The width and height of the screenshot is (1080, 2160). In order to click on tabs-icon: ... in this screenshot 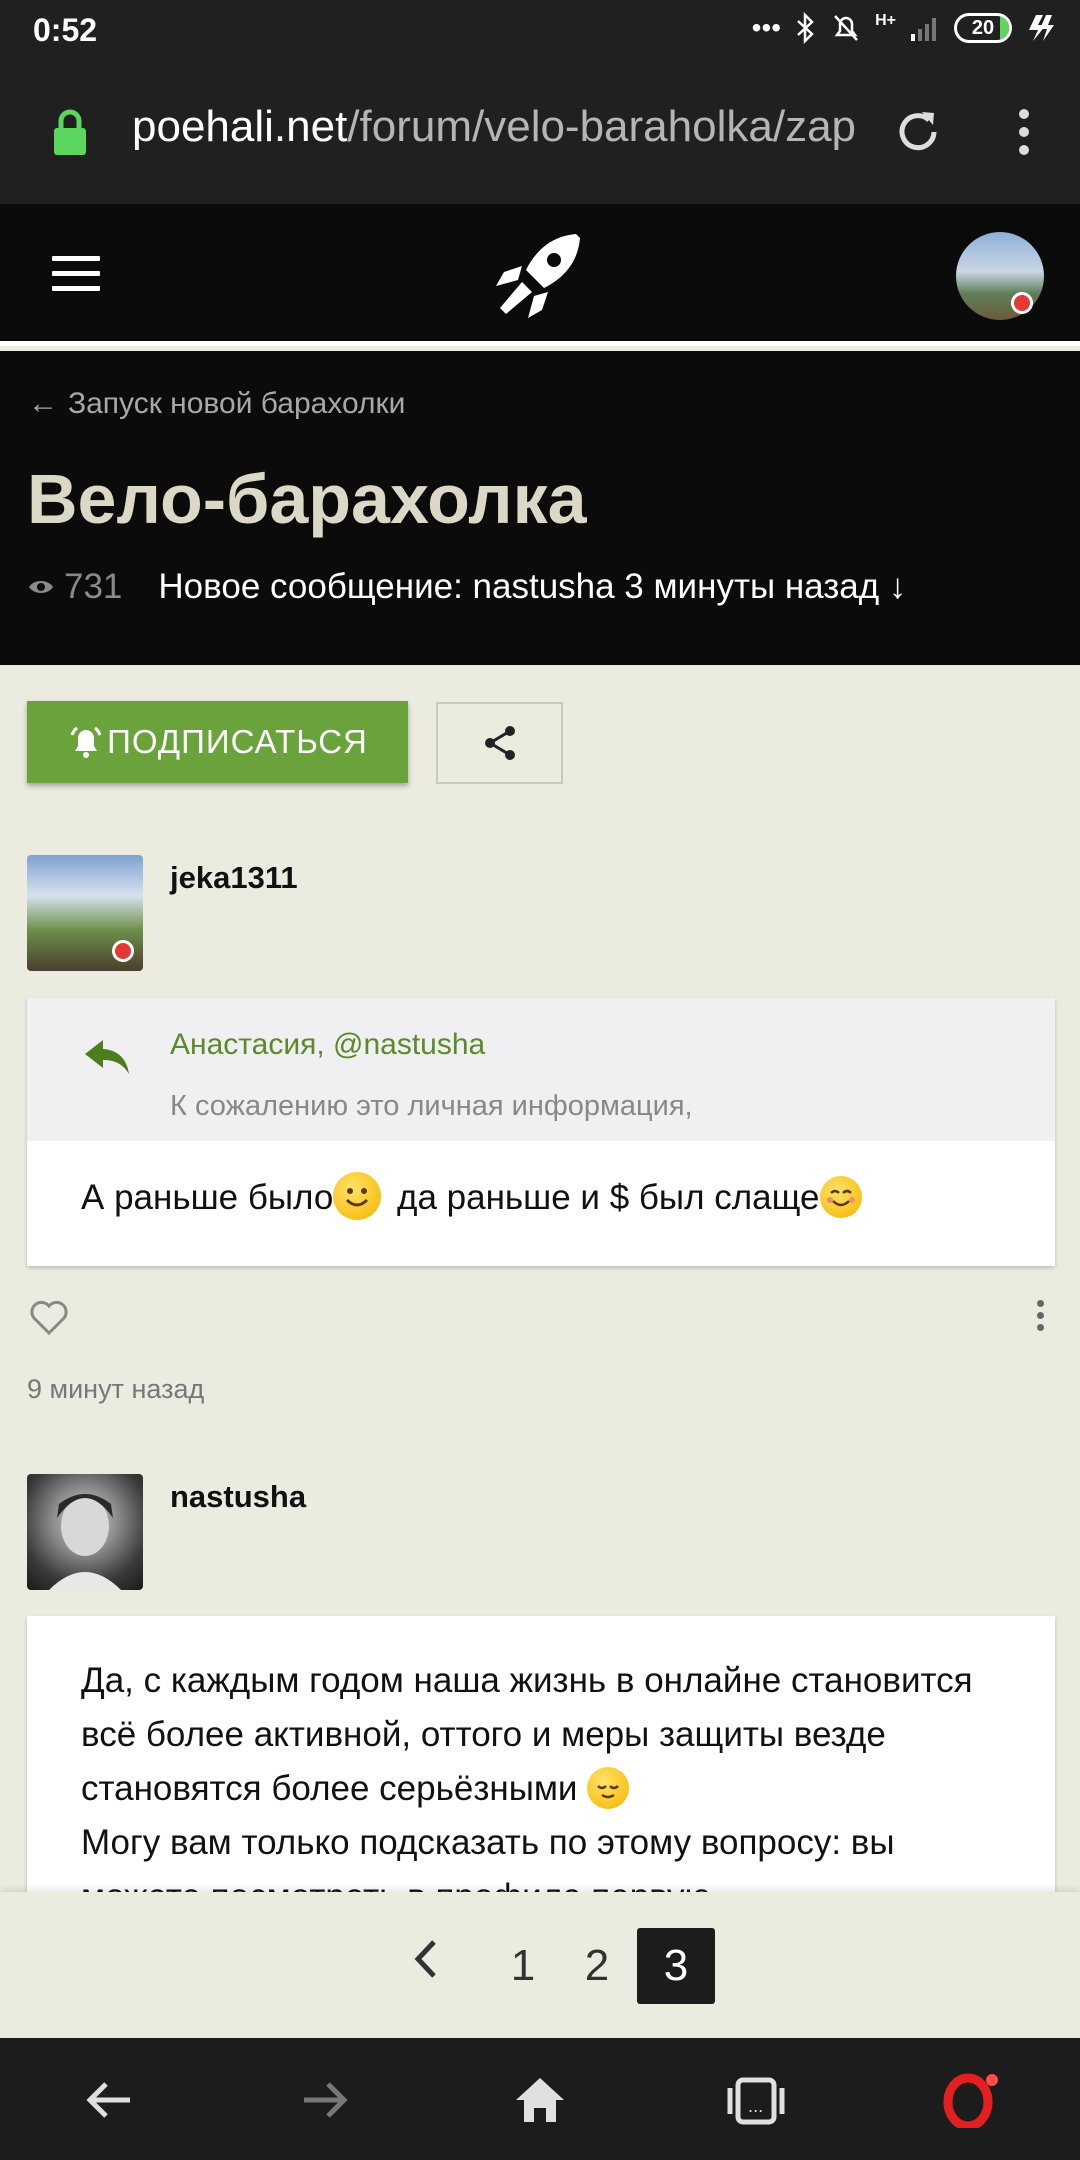, I will do `click(756, 2100)`.